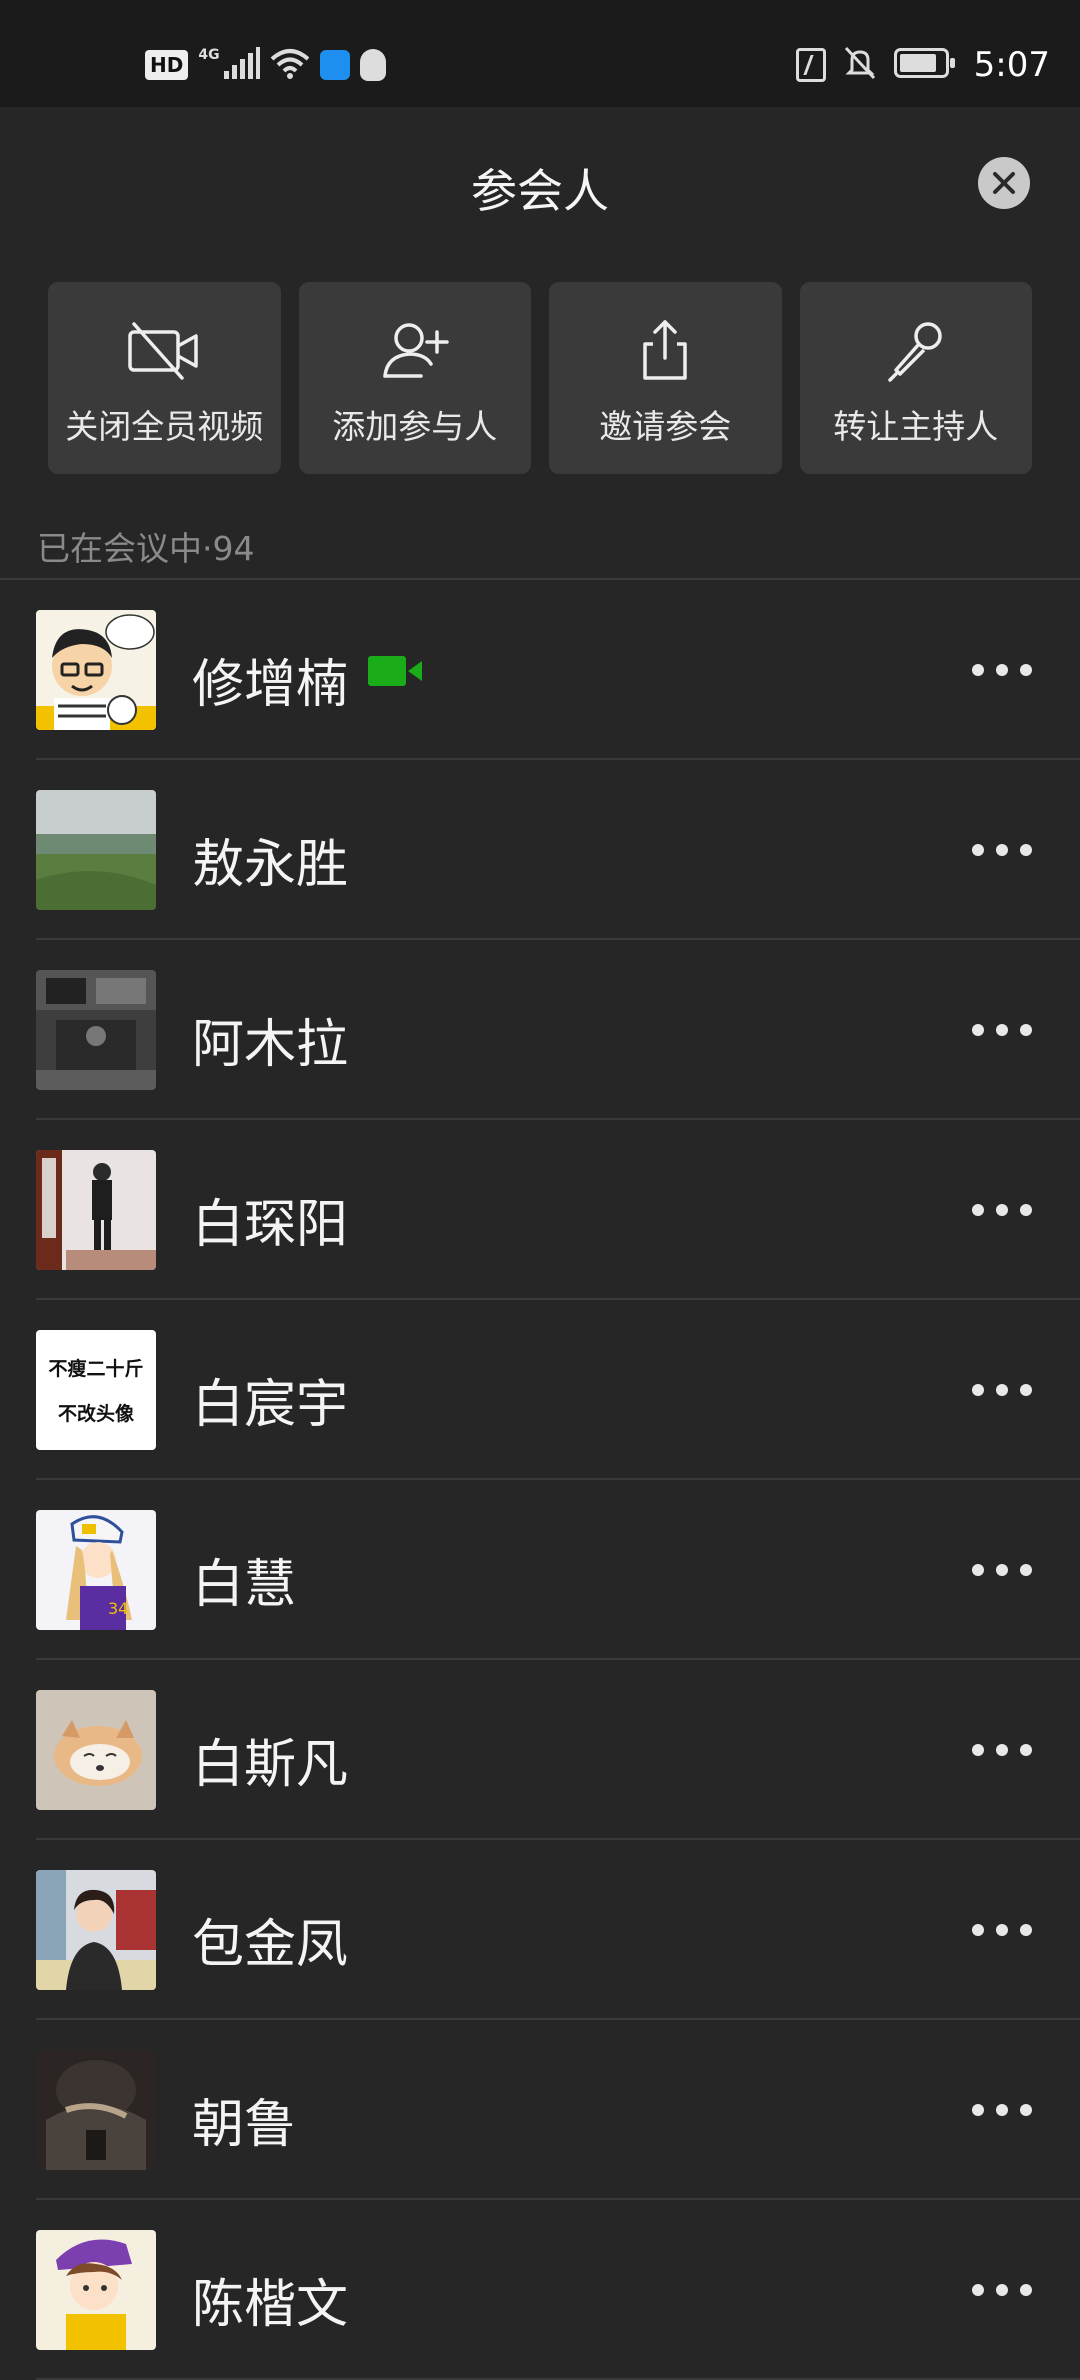  I want to click on video-on-icon, so click(396, 673).